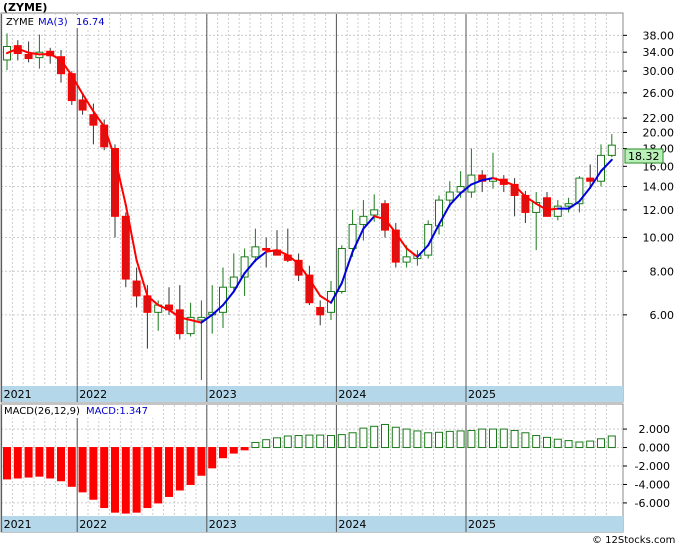  What do you see at coordinates (20, 22) in the screenshot?
I see `price-legend-symbol: ZYME` at bounding box center [20, 22].